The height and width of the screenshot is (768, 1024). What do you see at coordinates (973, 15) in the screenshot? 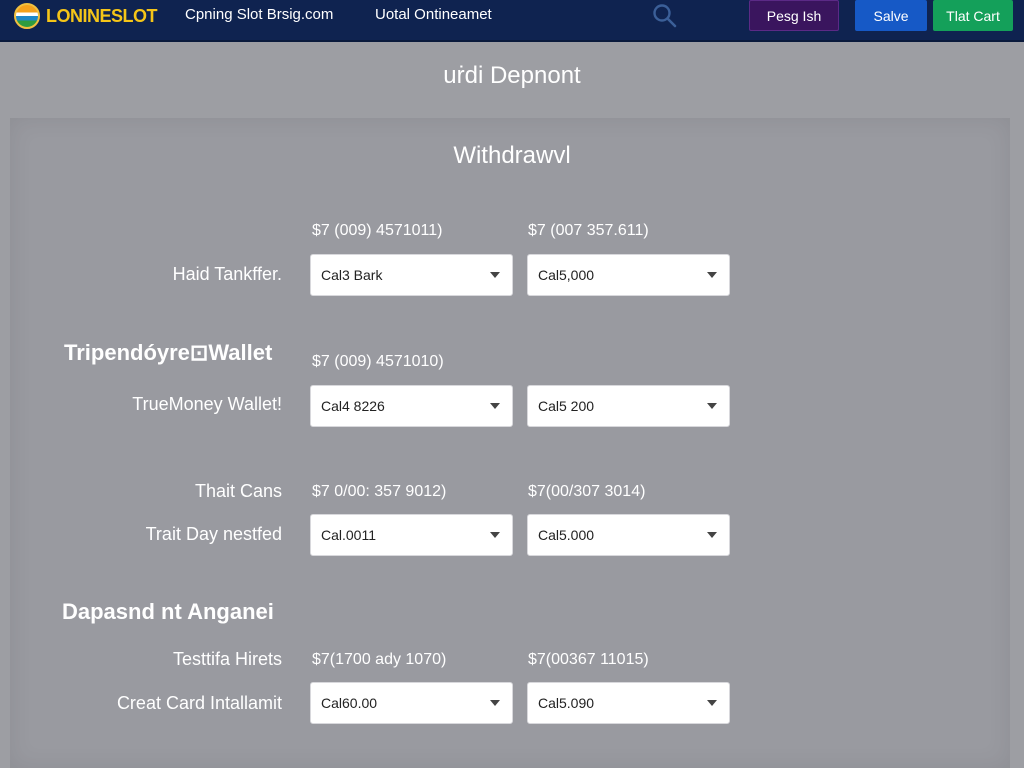
I see `start-cart-button: Tlat Cart` at bounding box center [973, 15].